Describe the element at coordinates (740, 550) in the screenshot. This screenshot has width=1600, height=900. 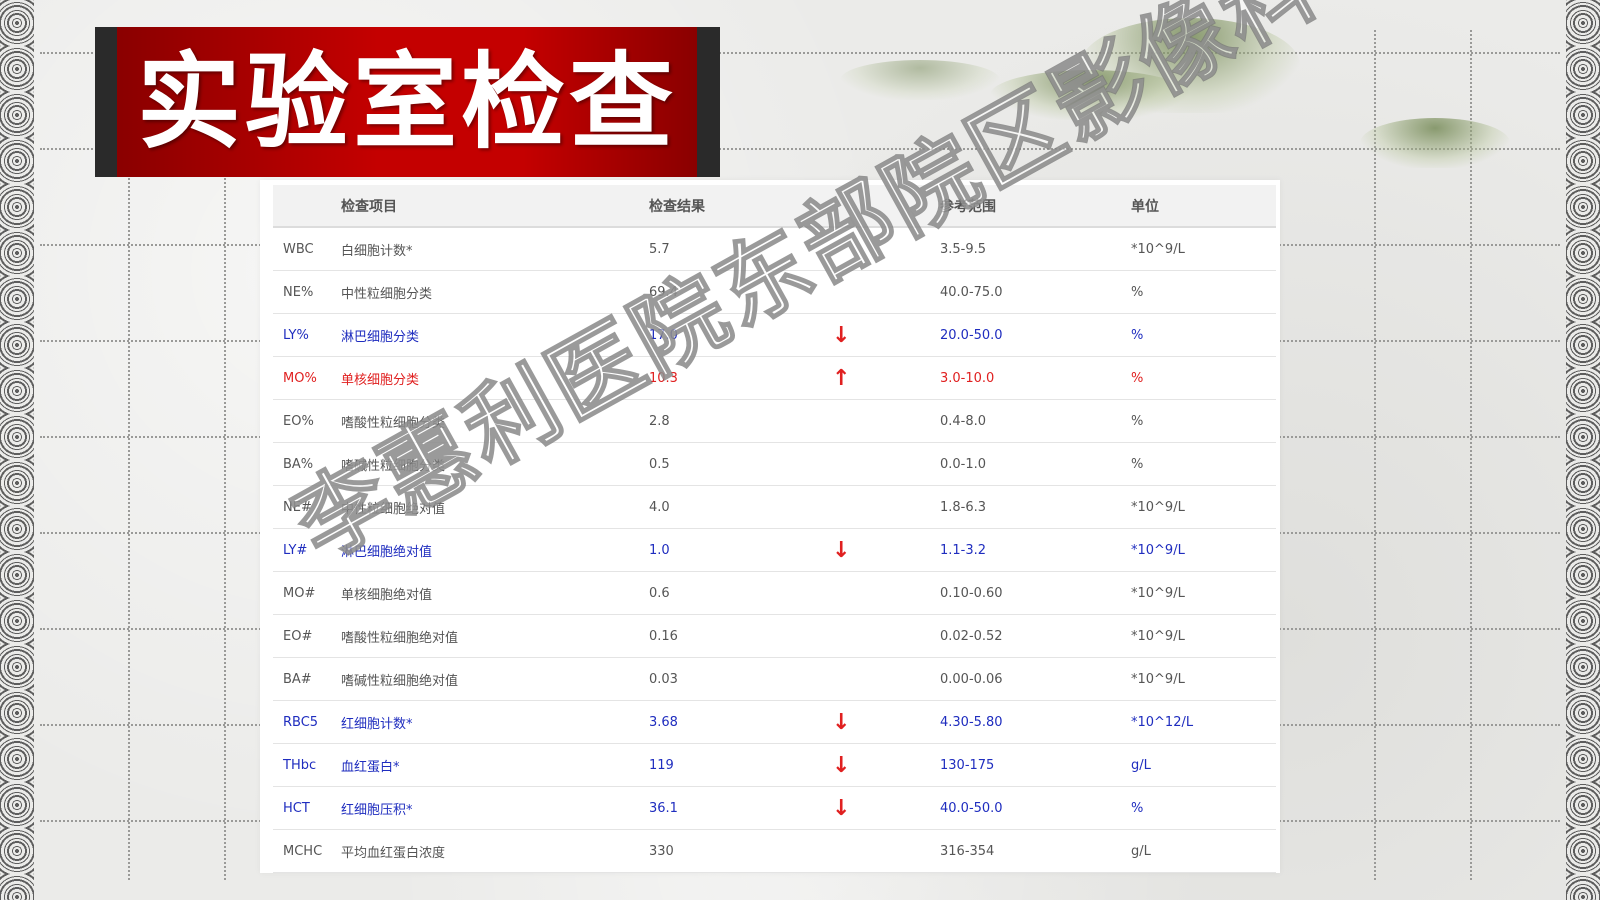
I see `cell-result: 1.0` at that location.